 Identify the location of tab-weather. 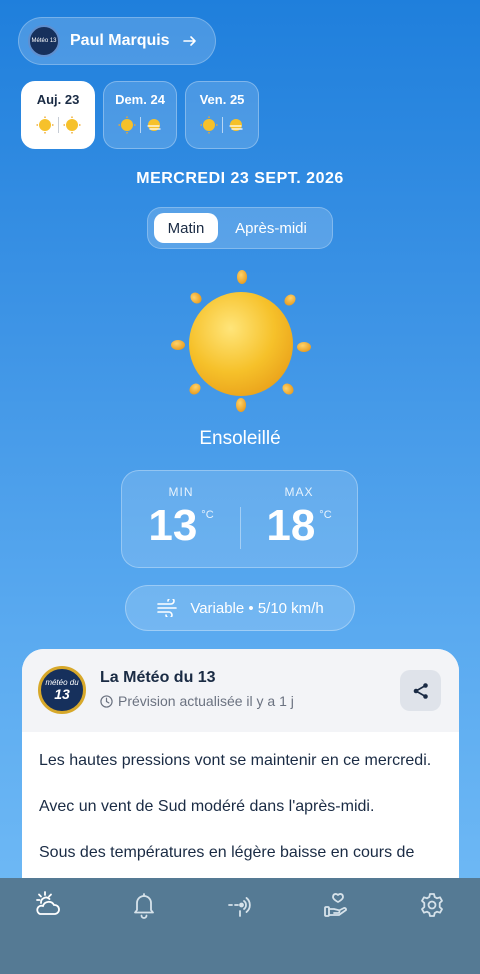
(48, 905).